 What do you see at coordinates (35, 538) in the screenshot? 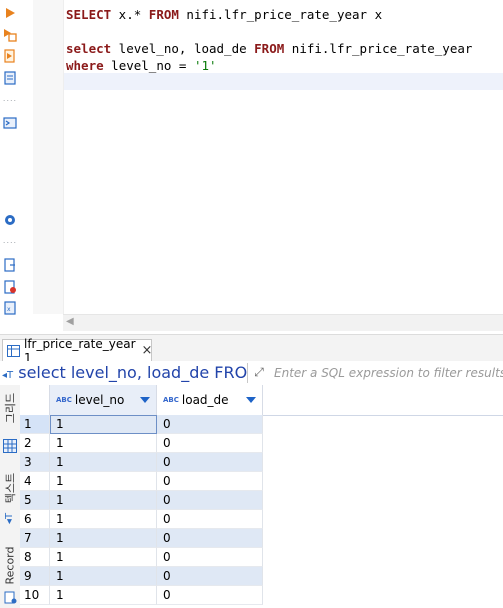
I see `row-number: 7` at bounding box center [35, 538].